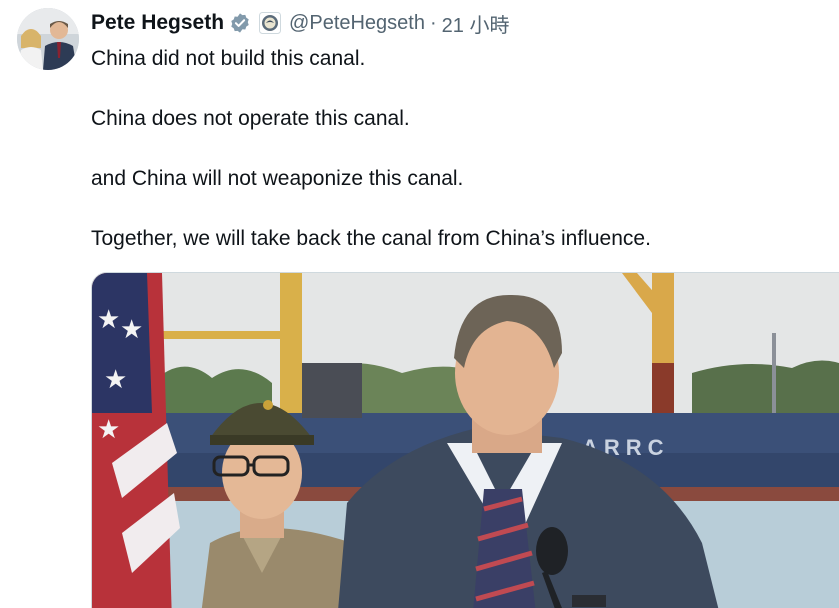 Image resolution: width=839 pixels, height=608 pixels. What do you see at coordinates (270, 23) in the screenshot?
I see `dod-seal-icon` at bounding box center [270, 23].